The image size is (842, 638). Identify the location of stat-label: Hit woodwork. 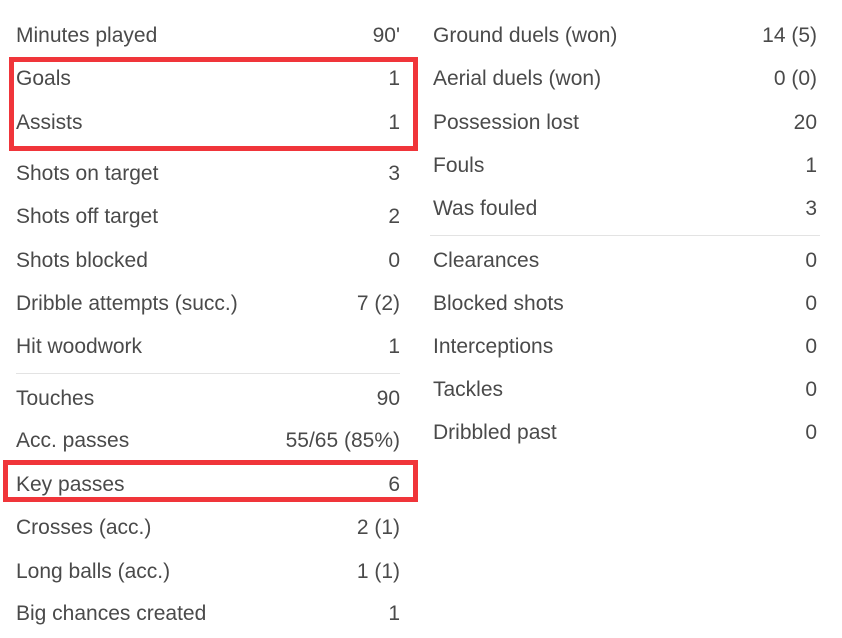
(79, 346).